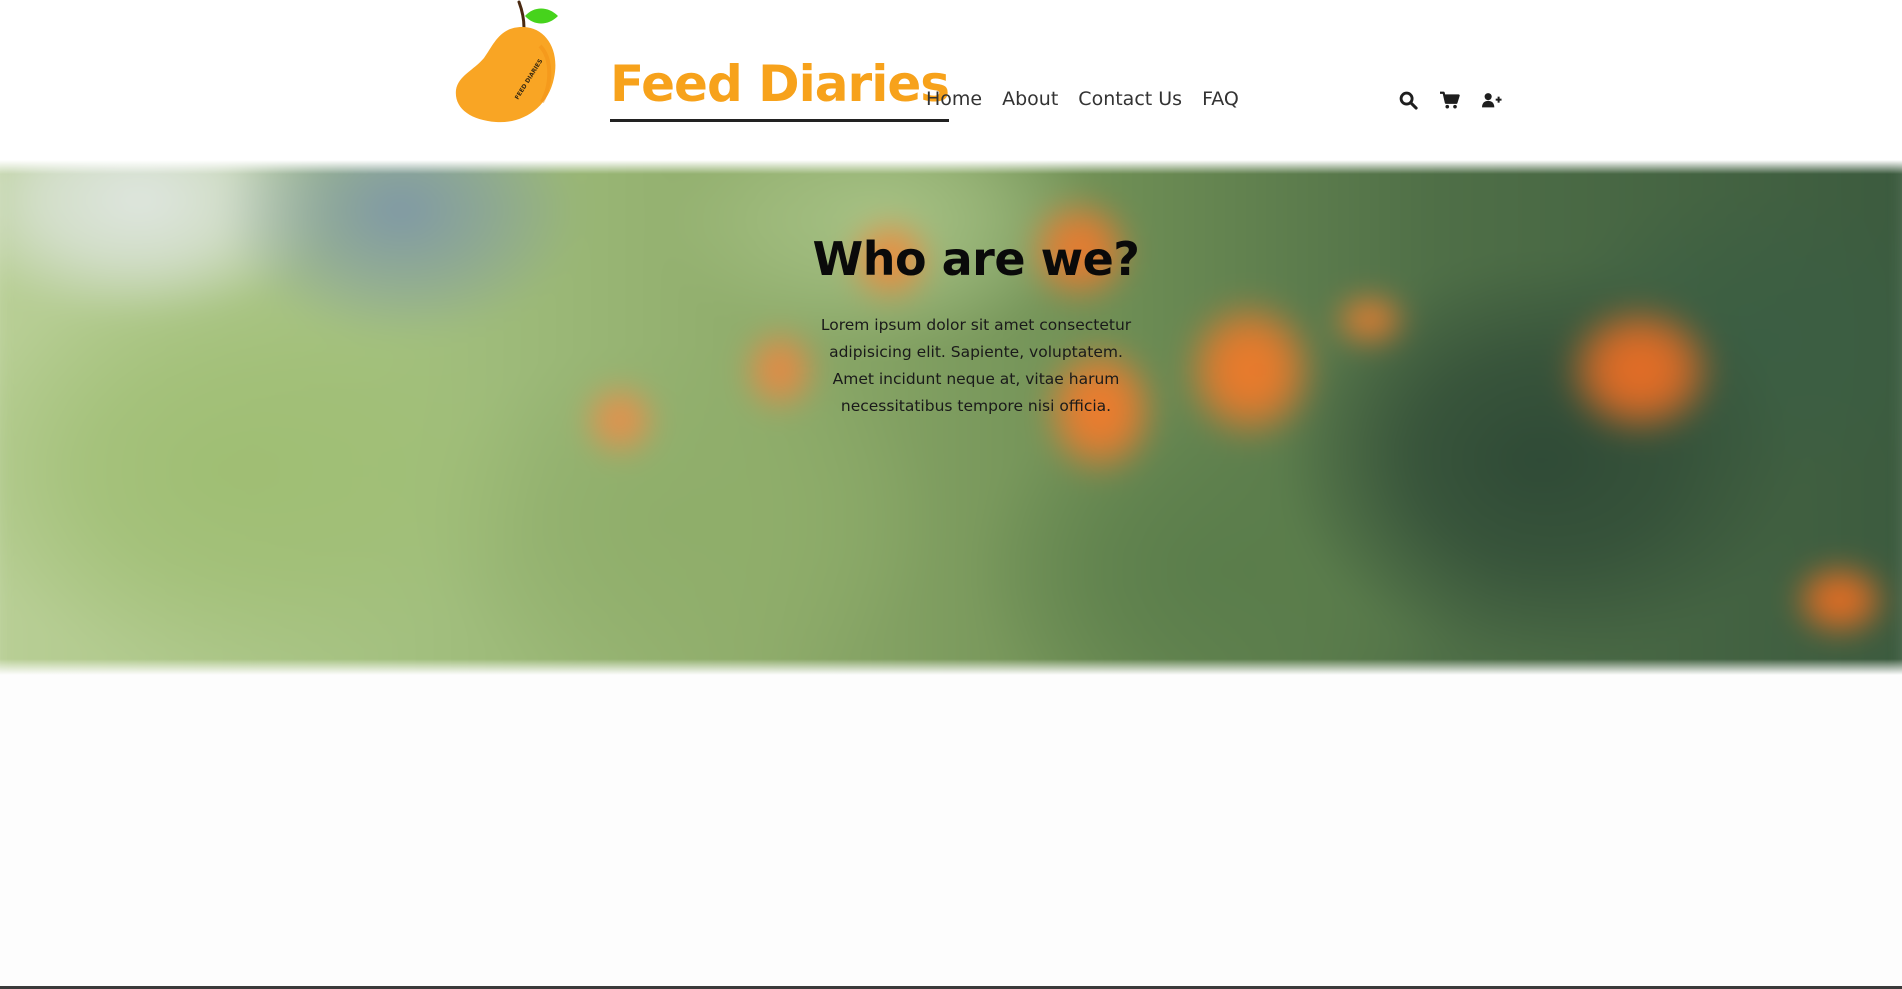  I want to click on main-nav: Home About Contact Us FAQ, so click(1082, 99).